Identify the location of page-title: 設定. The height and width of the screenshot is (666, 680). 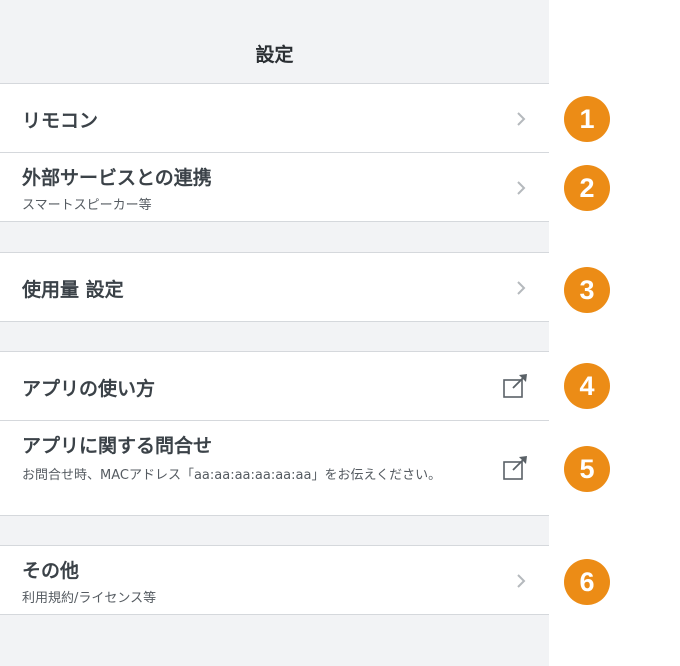
(274, 55).